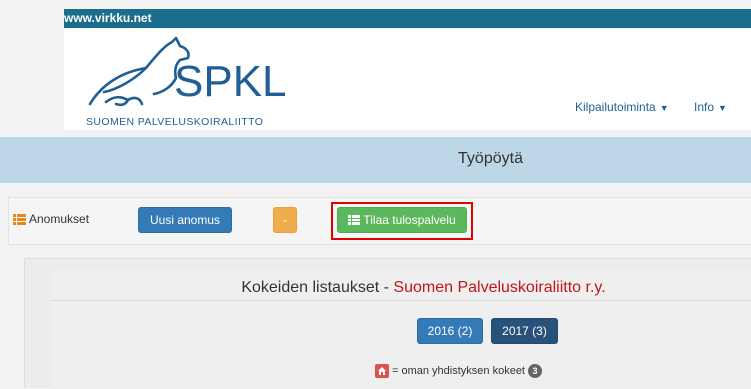  What do you see at coordinates (401, 300) in the screenshot?
I see `divider` at bounding box center [401, 300].